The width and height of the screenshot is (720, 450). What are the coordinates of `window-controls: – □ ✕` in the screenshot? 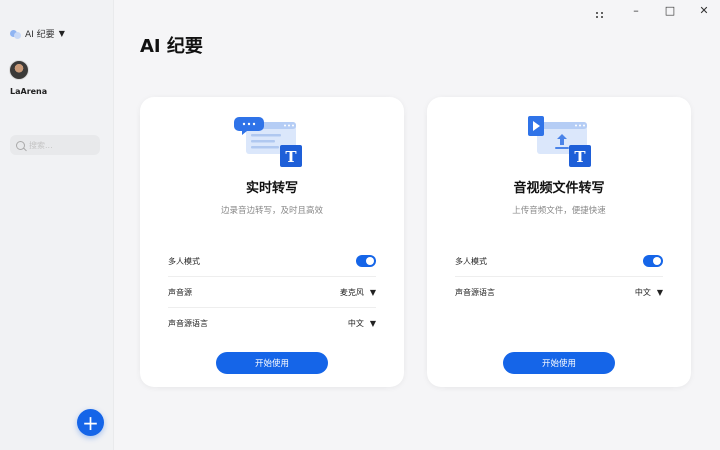 It's located at (653, 11).